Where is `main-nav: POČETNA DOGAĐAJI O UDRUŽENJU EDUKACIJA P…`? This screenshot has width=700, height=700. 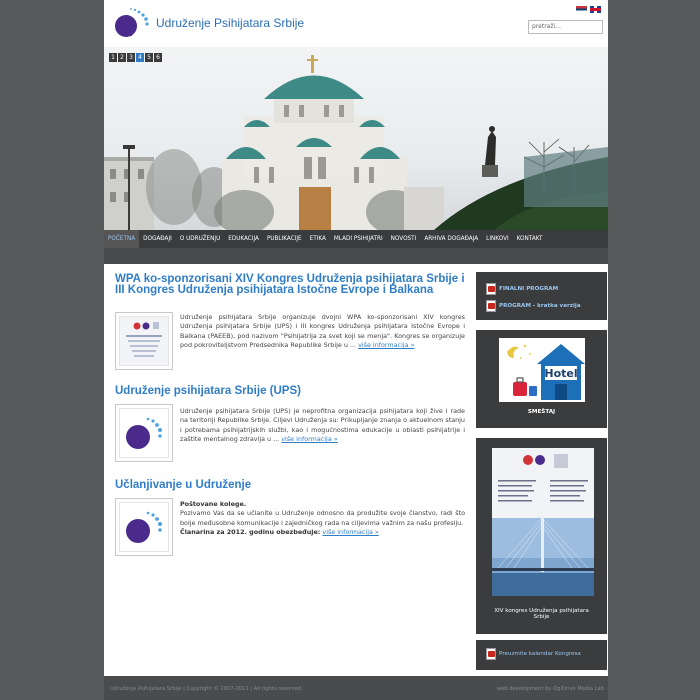 main-nav: POČETNA DOGAĐAJI O UDRUŽENJU EDUKACIJA P… is located at coordinates (356, 239).